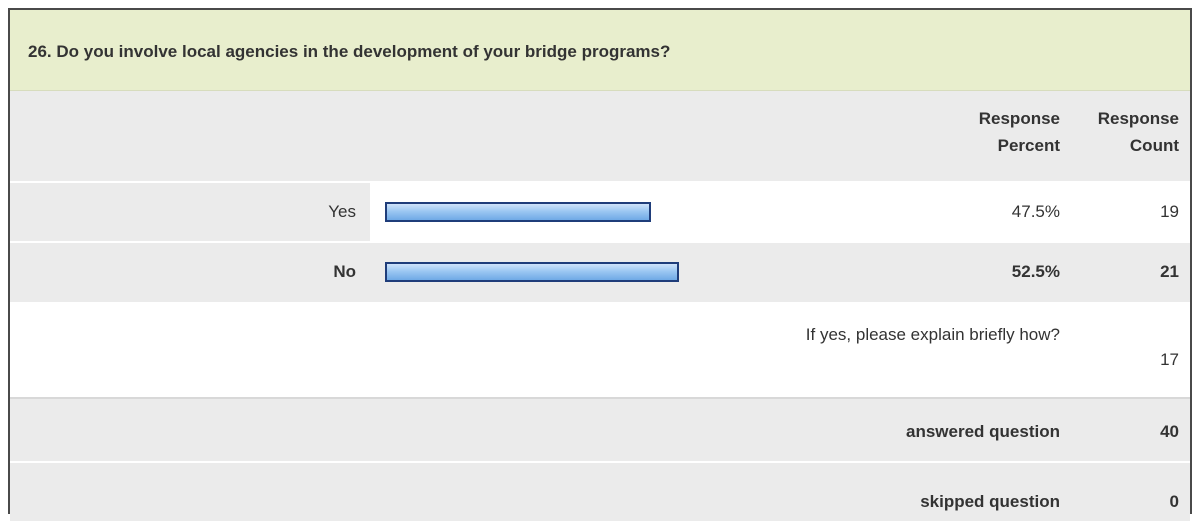 The height and width of the screenshot is (521, 1199). I want to click on skipped-question-label: skipped question, so click(990, 501).